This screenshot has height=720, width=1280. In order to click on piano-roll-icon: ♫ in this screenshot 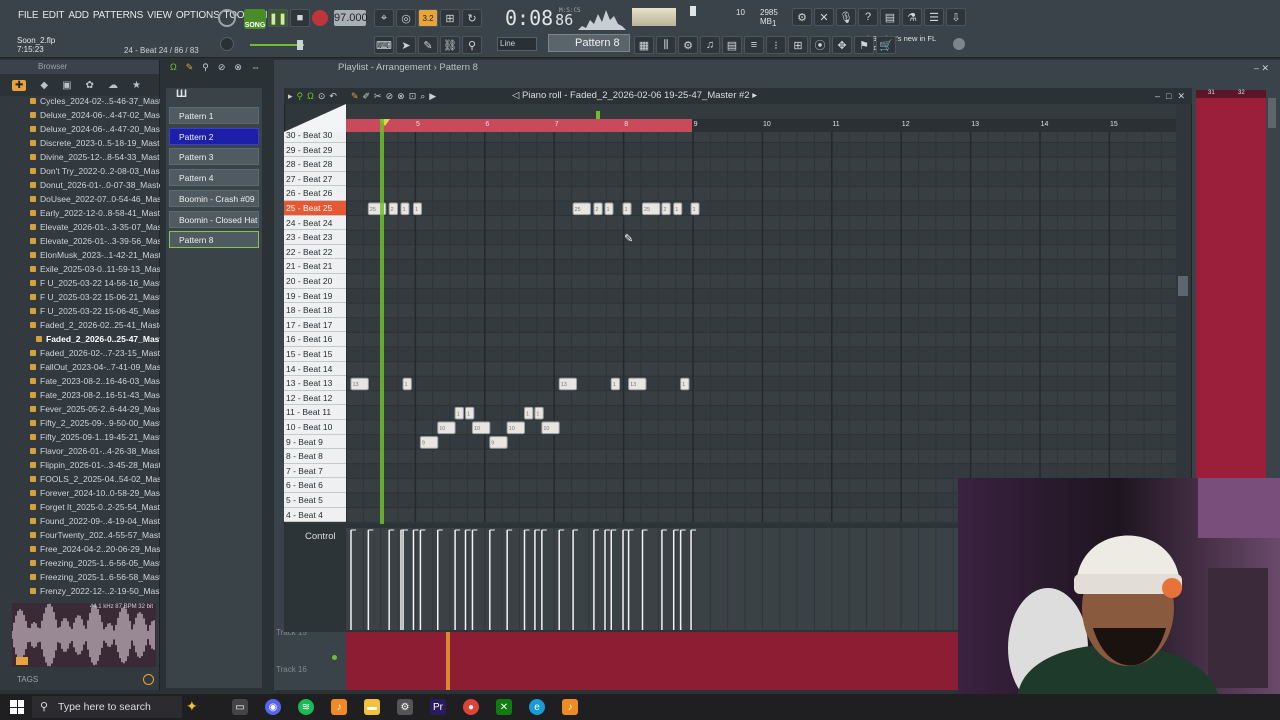, I will do `click(710, 45)`.